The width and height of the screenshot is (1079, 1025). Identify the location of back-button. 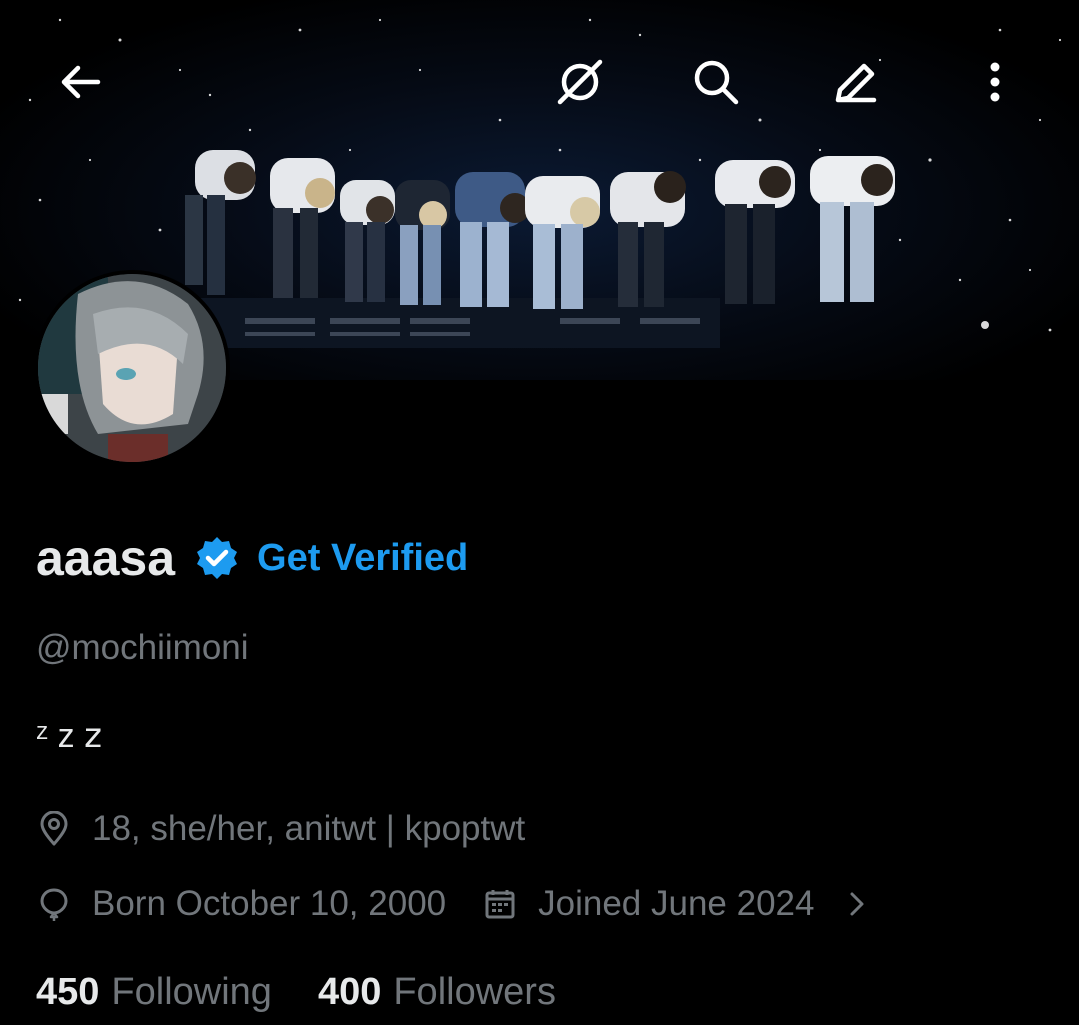
(80, 82).